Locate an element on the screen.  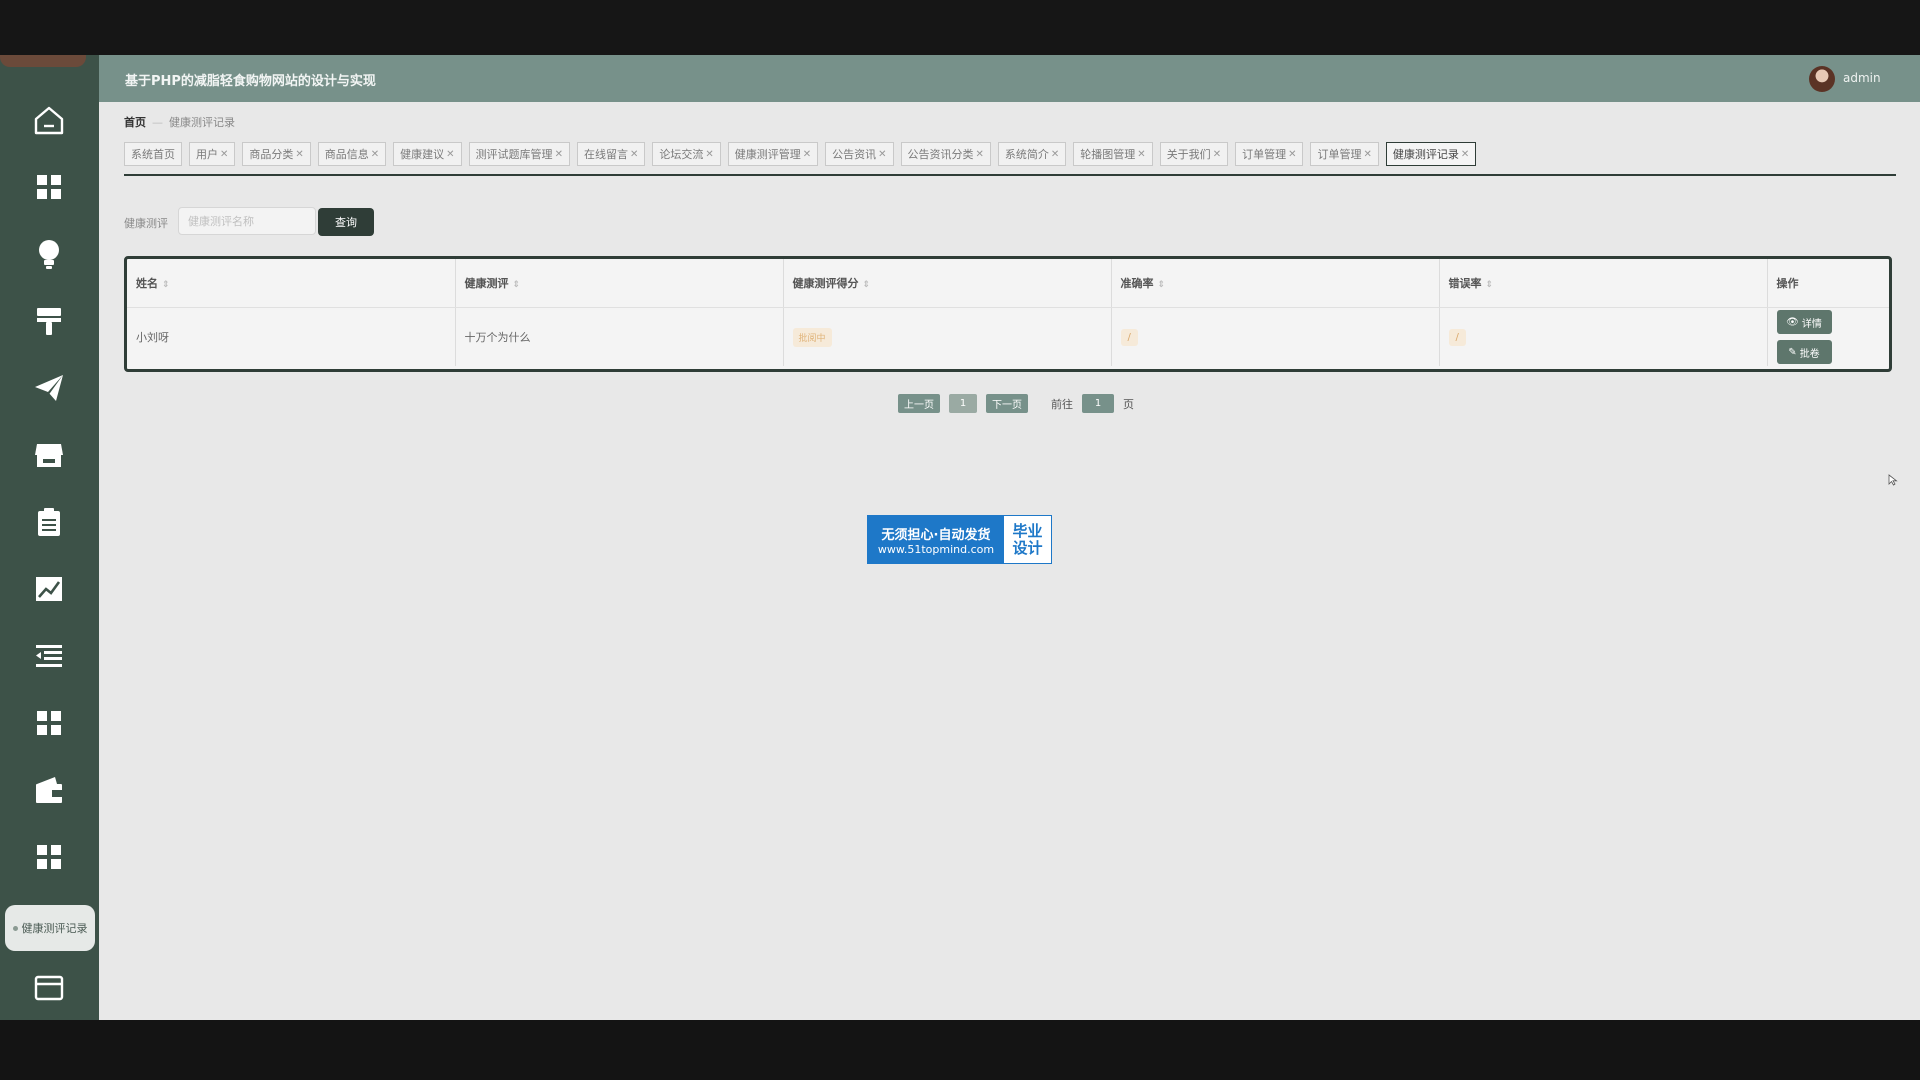
tab-item: 论坛交流 ✕ is located at coordinates (686, 154).